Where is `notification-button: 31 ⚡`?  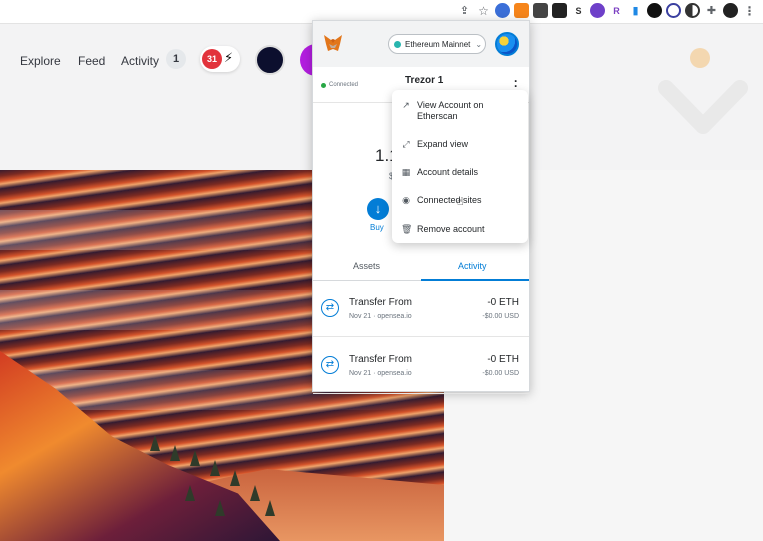 notification-button: 31 ⚡ is located at coordinates (220, 59).